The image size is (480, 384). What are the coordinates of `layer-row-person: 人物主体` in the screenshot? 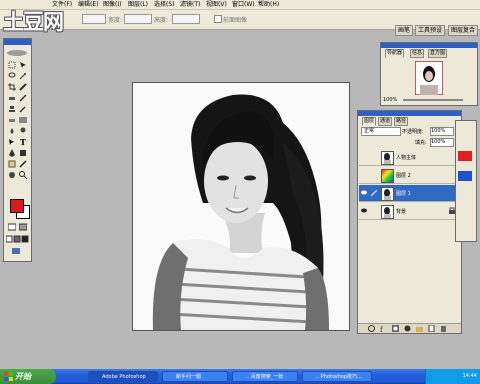 It's located at (409, 157).